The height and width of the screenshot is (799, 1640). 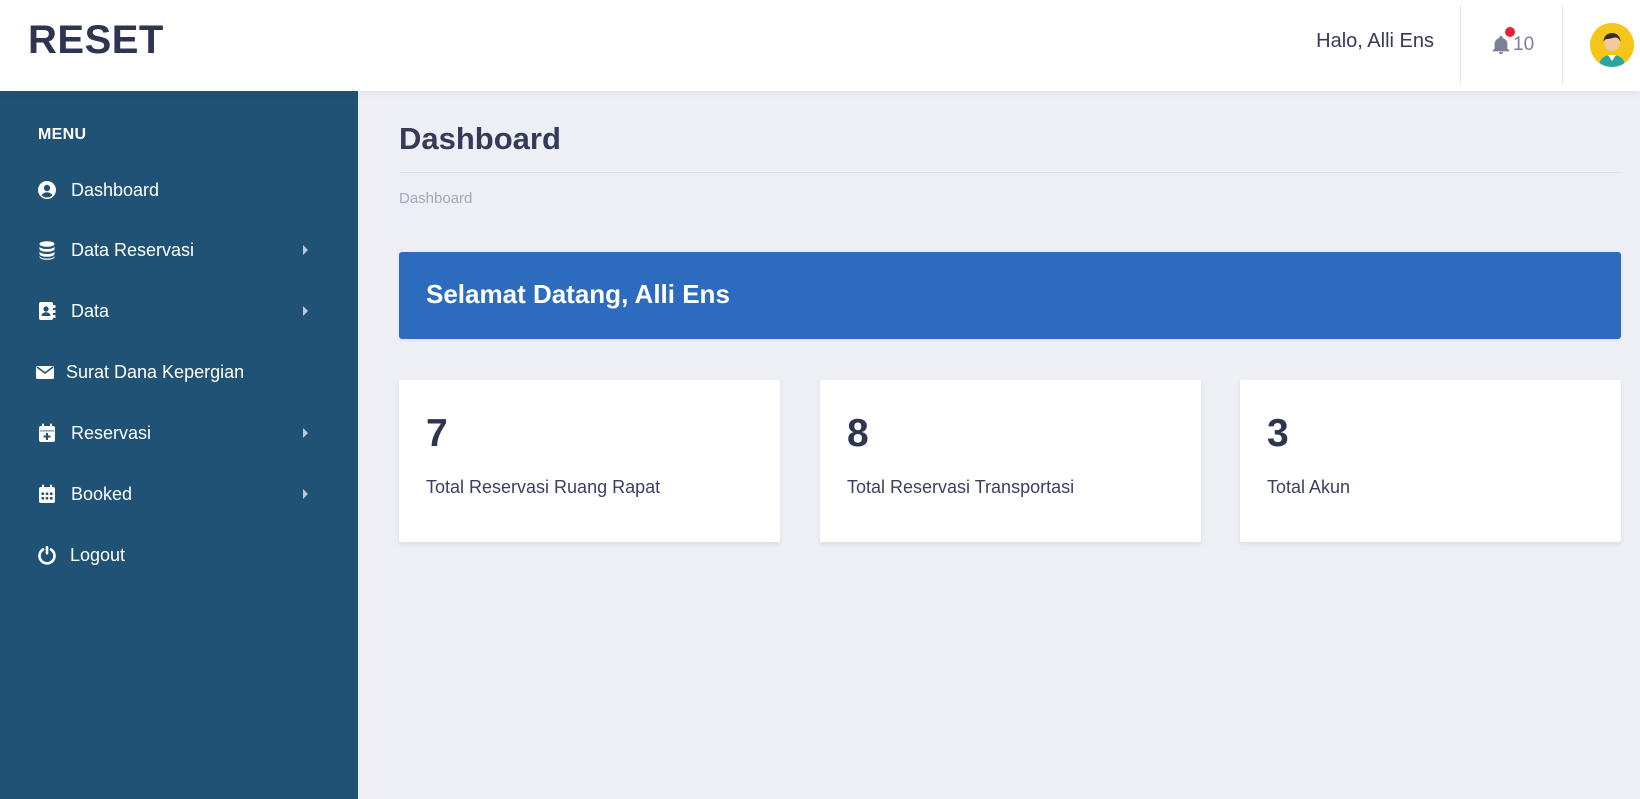 I want to click on sidebar-item-label: Logout, so click(x=98, y=554).